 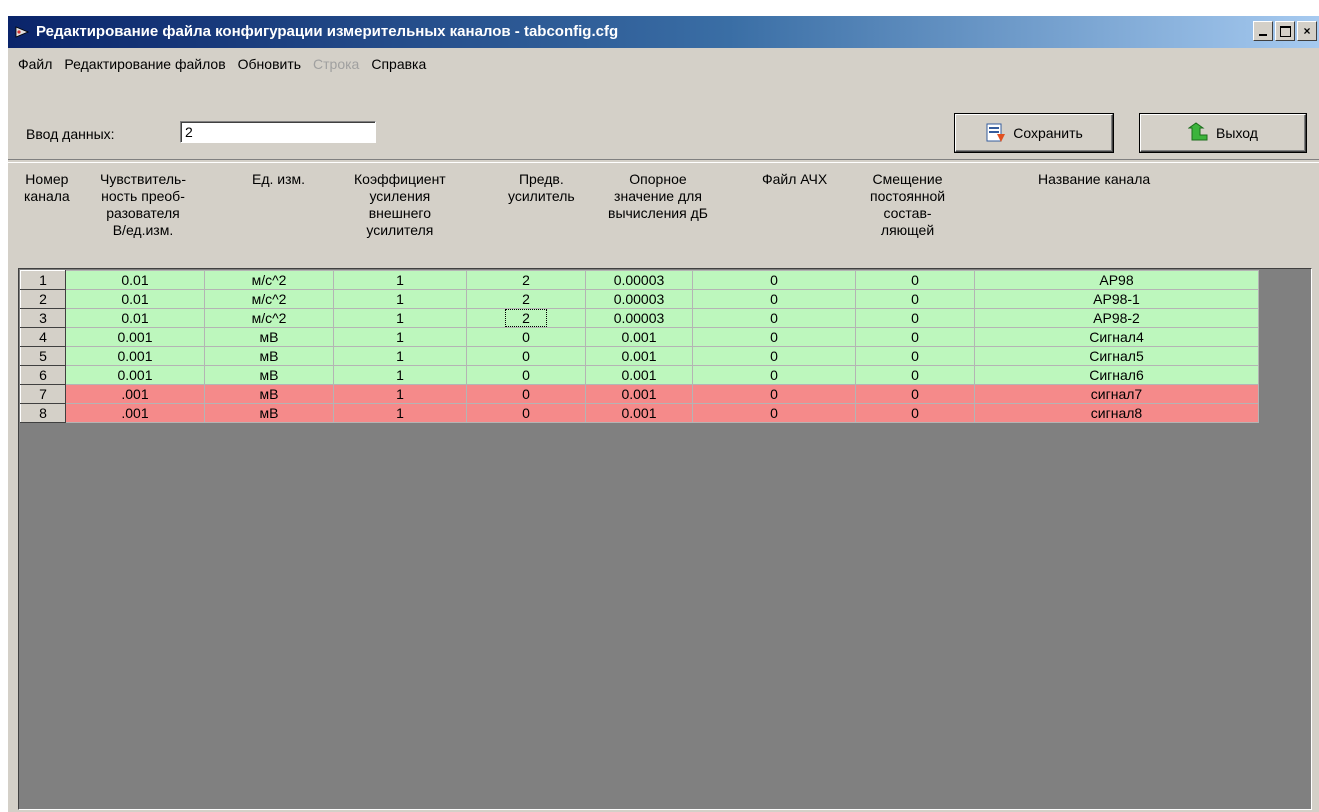 What do you see at coordinates (1116, 413) in the screenshot?
I see `channel-name-cell: сигнал8` at bounding box center [1116, 413].